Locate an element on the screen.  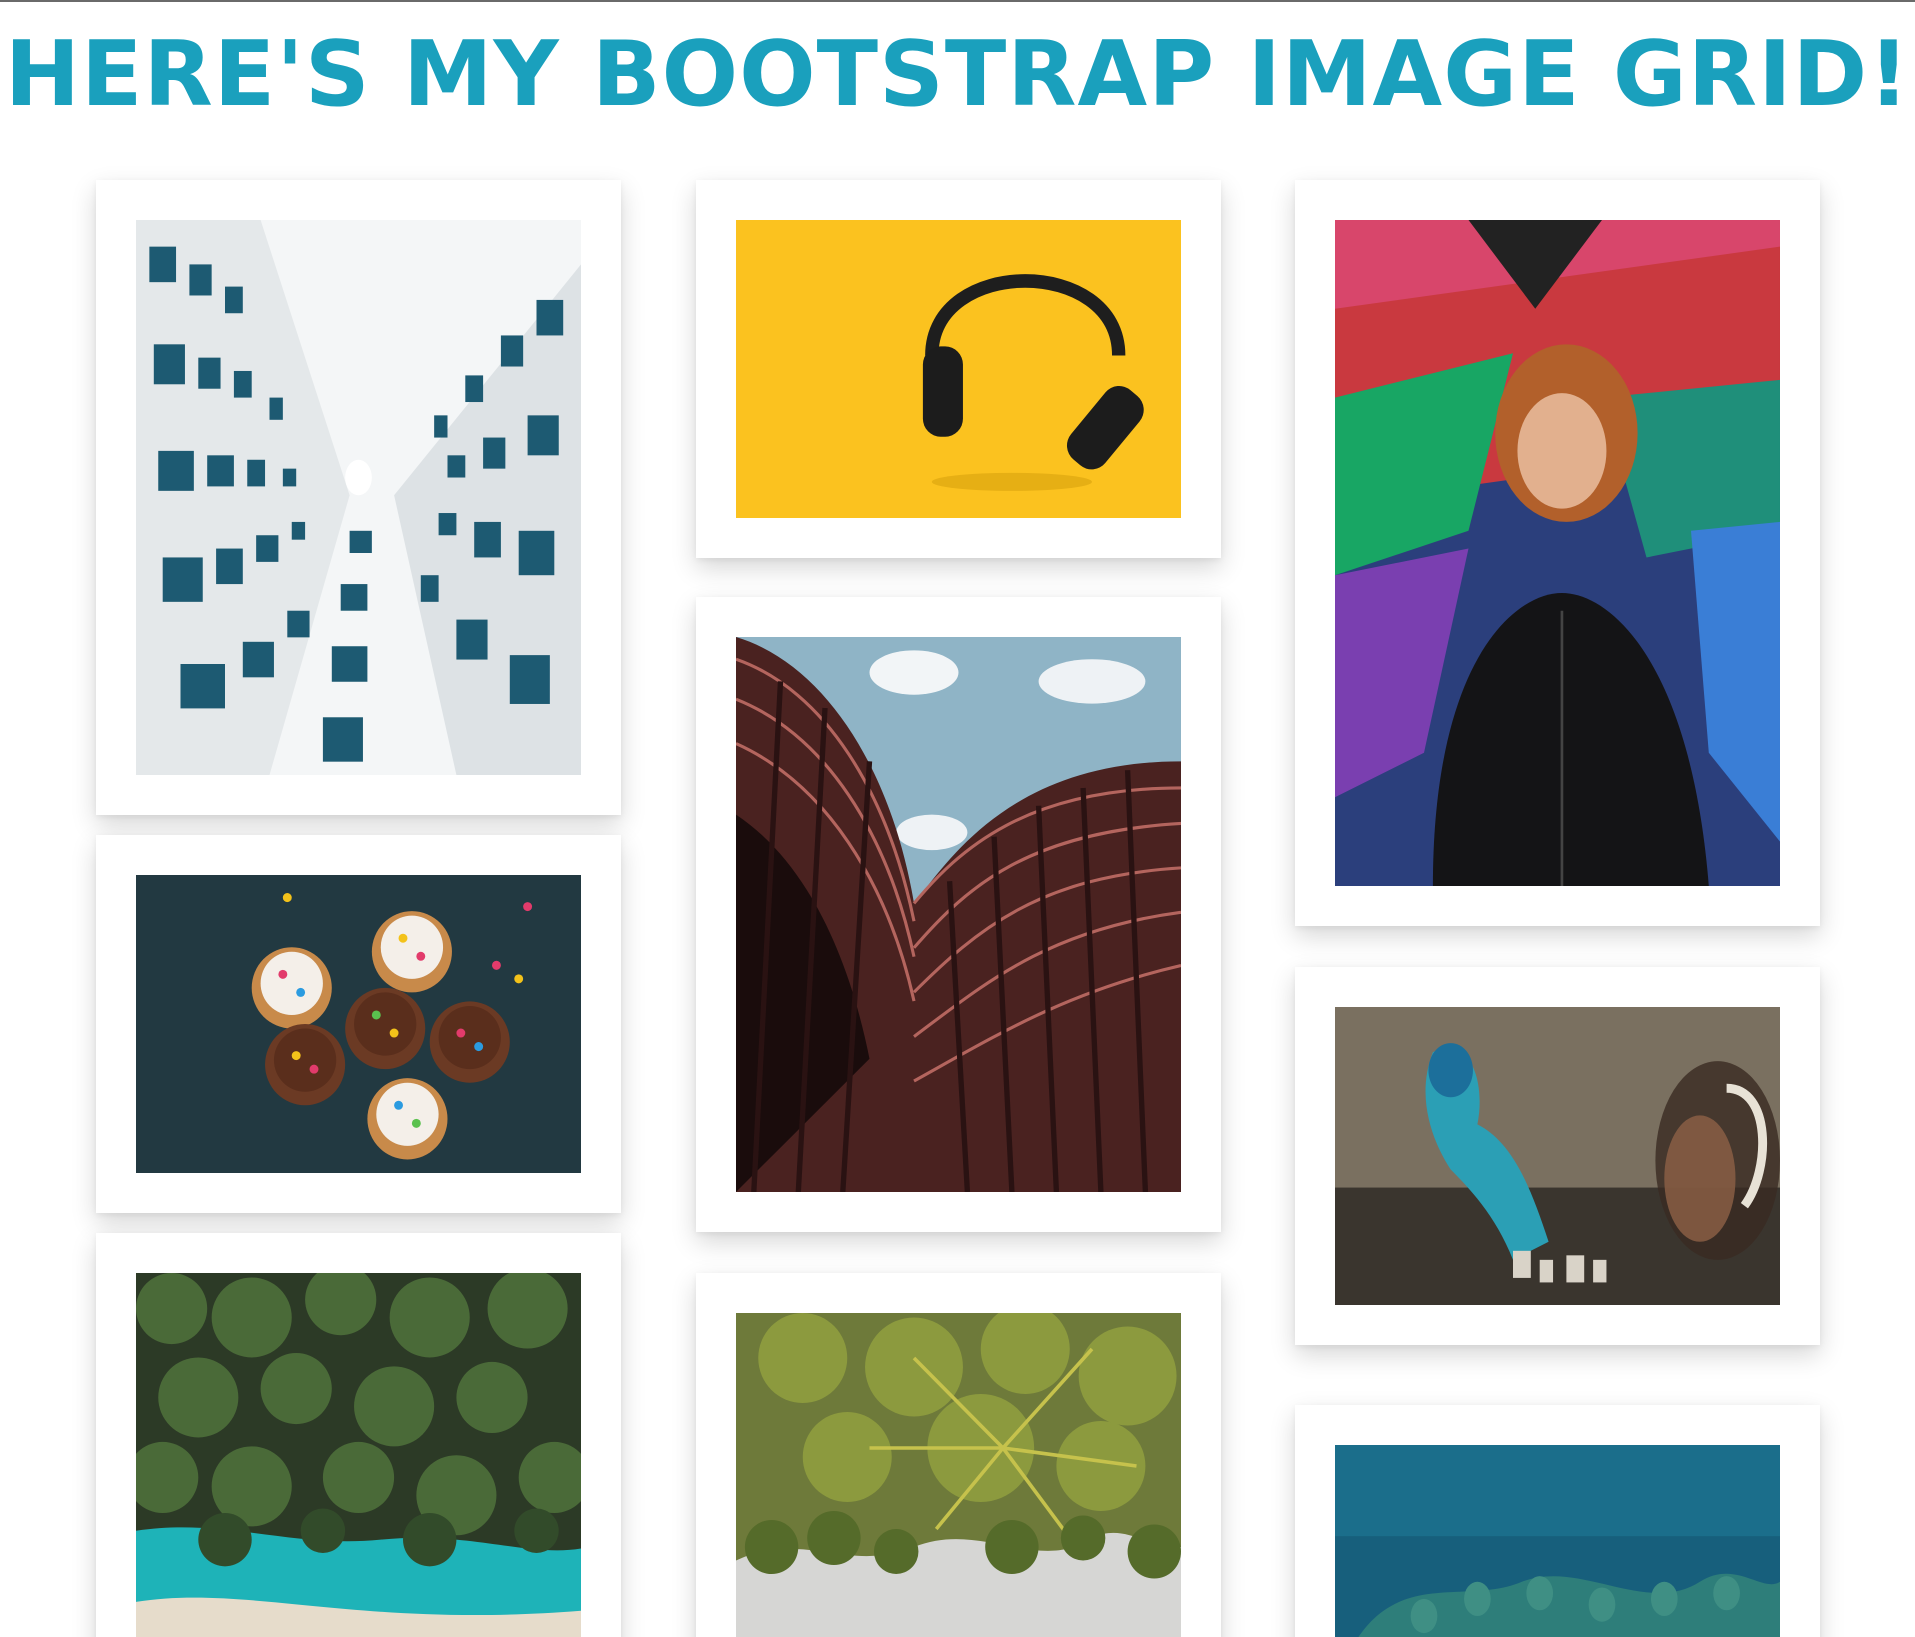
image-graffiti-girl is located at coordinates (1557, 1156).